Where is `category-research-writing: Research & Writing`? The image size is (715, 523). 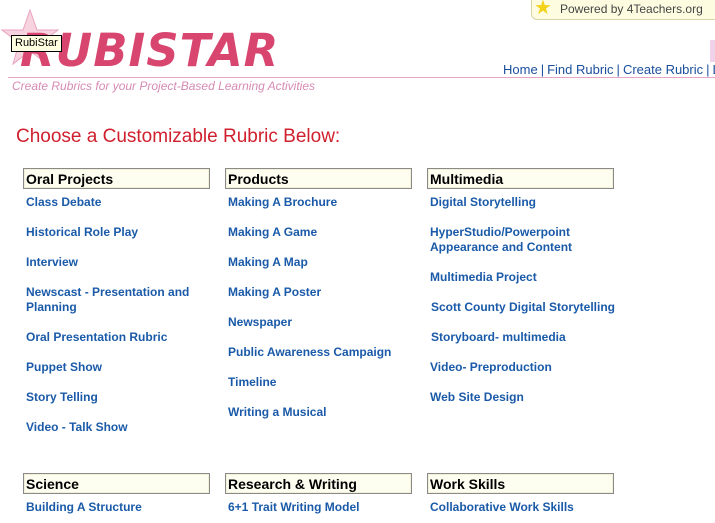
category-research-writing: Research & Writing is located at coordinates (318, 483).